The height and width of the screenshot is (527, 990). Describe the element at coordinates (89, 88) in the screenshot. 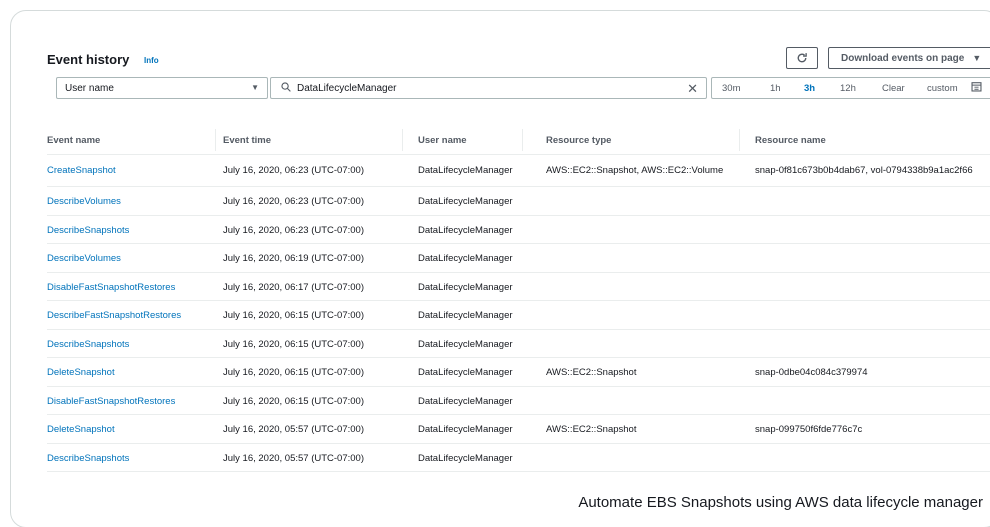

I see `attribute-select-value: User name` at that location.